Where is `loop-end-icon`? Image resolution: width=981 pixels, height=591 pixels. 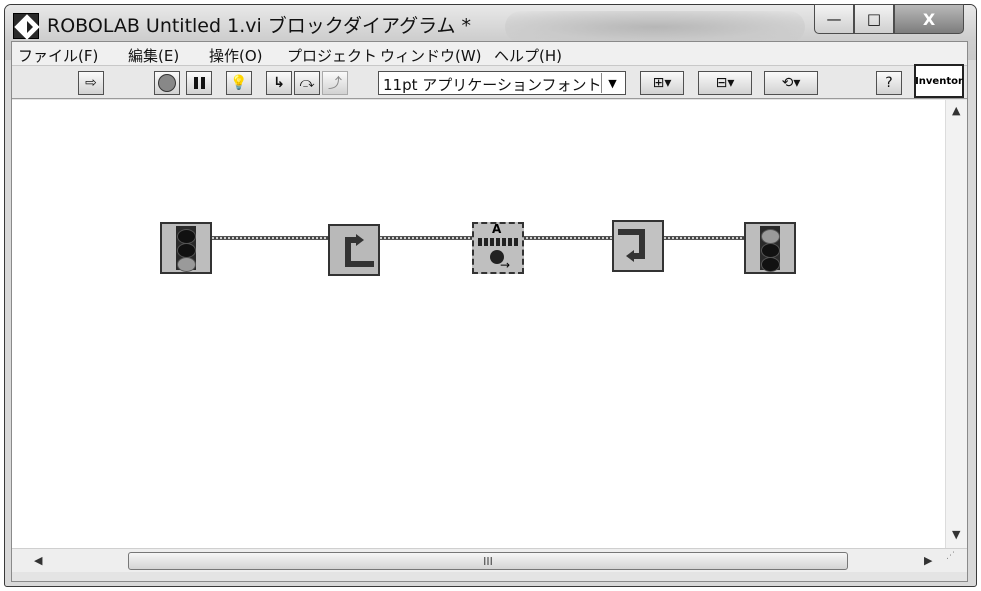
loop-end-icon is located at coordinates (638, 246).